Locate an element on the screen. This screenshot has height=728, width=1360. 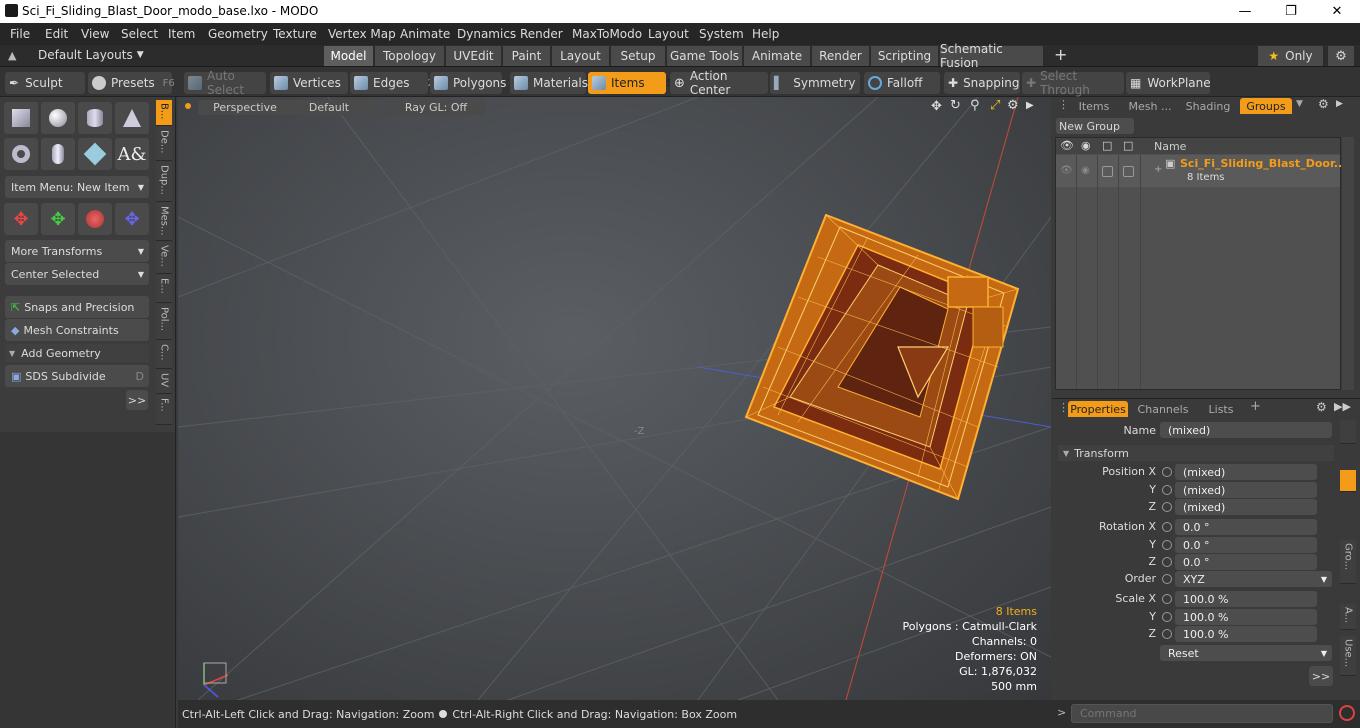
position-z-field: (mixed) is located at coordinates (1246, 507).